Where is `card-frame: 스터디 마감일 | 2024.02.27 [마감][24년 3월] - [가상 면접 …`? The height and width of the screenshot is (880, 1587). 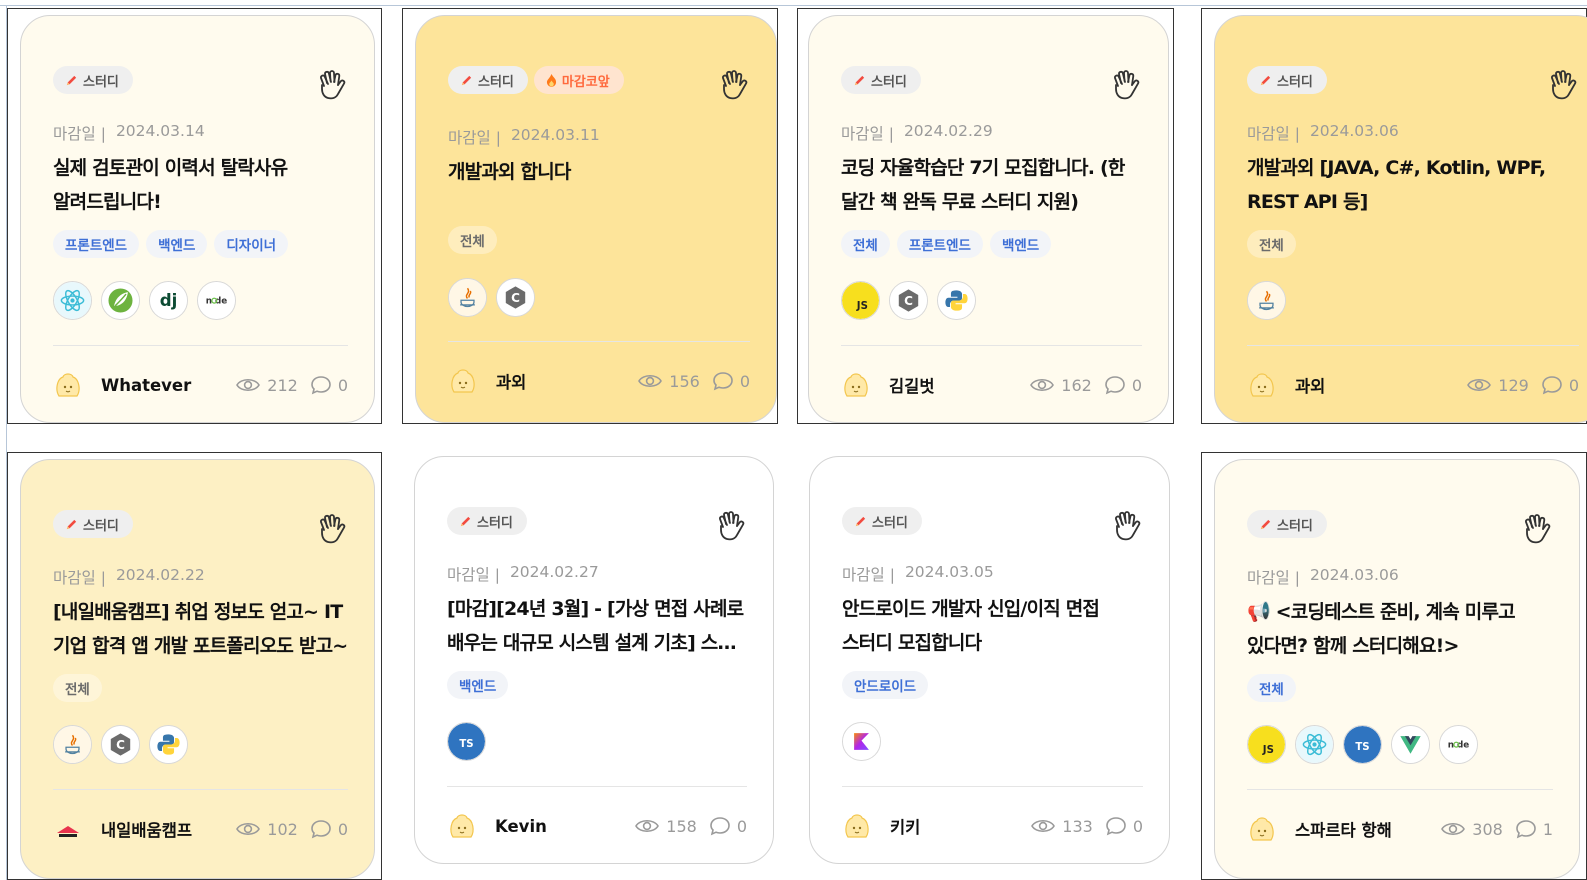
card-frame: 스터디 마감일 | 2024.02.27 [마감][24년 3월] - [가상 면접 … is located at coordinates (590, 666).